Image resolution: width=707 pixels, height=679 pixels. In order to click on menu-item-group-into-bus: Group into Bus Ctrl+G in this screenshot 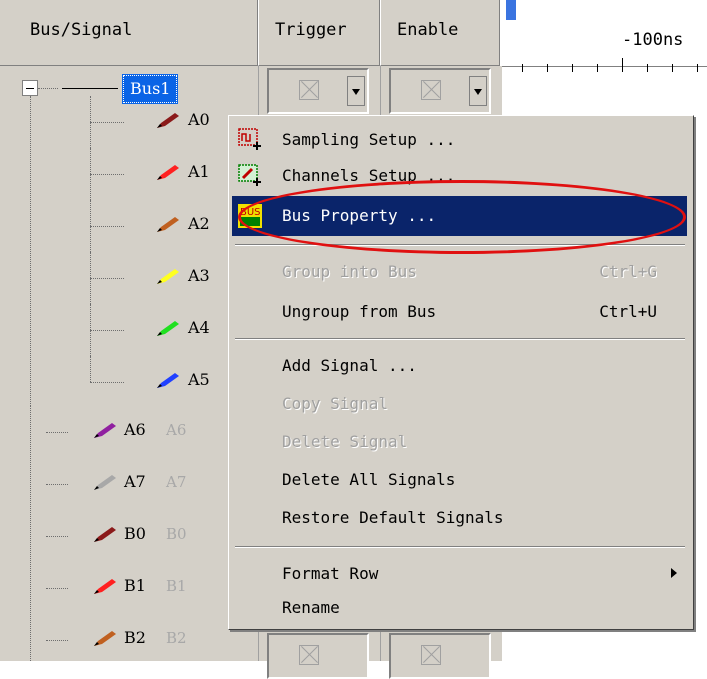, I will do `click(459, 272)`.